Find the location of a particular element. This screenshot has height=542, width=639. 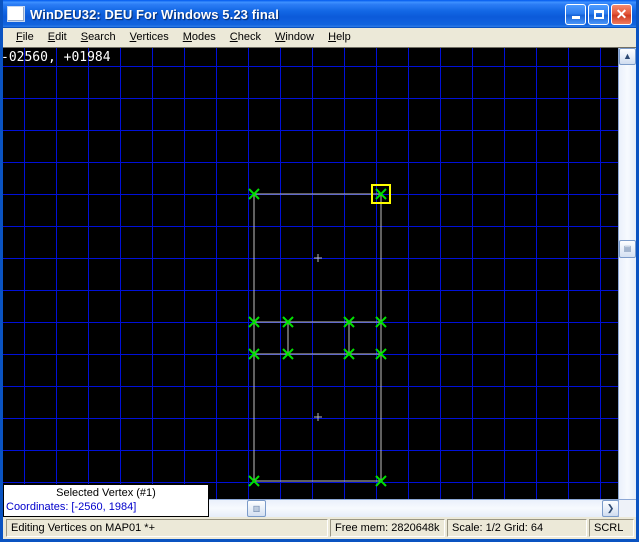

menu-item-edit: Edit is located at coordinates (57, 37).